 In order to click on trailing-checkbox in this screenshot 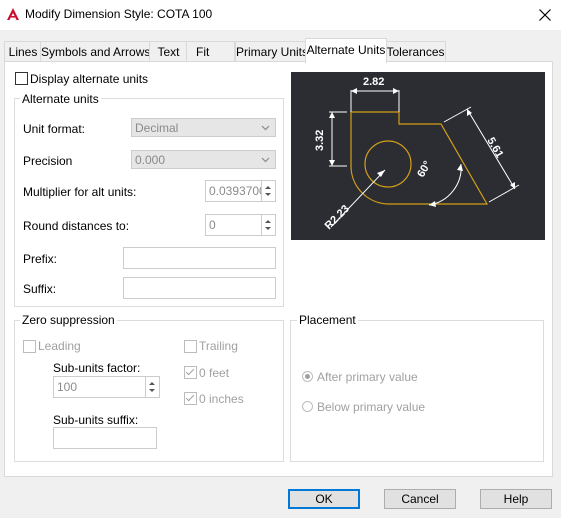, I will do `click(190, 346)`.